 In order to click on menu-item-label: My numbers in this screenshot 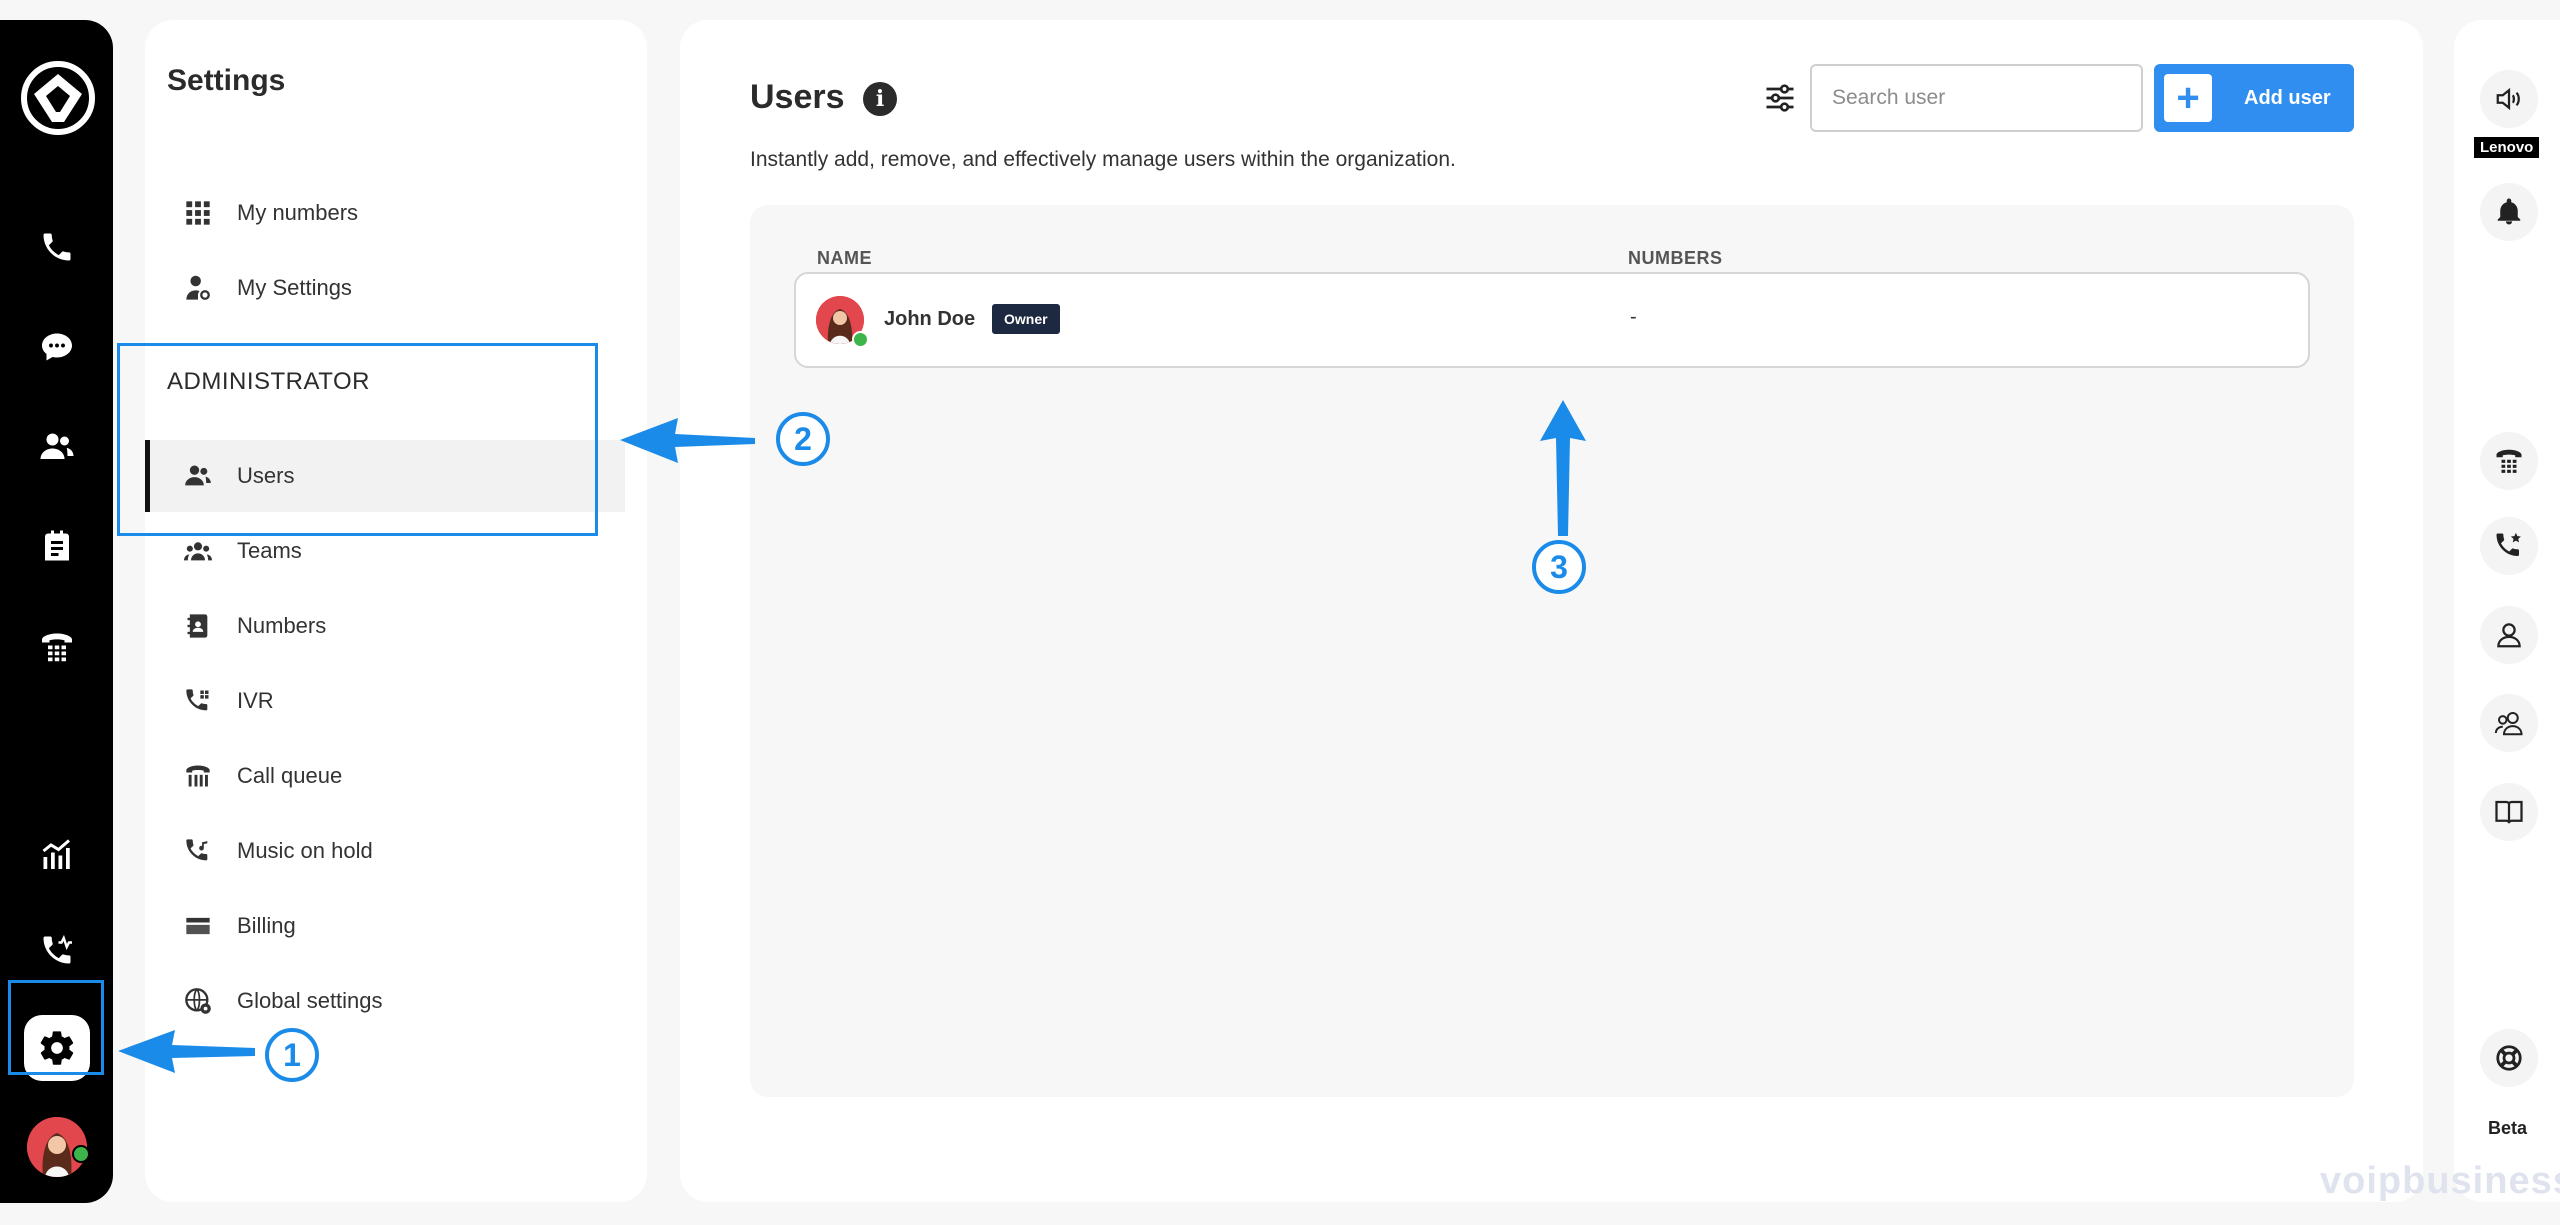, I will do `click(298, 212)`.